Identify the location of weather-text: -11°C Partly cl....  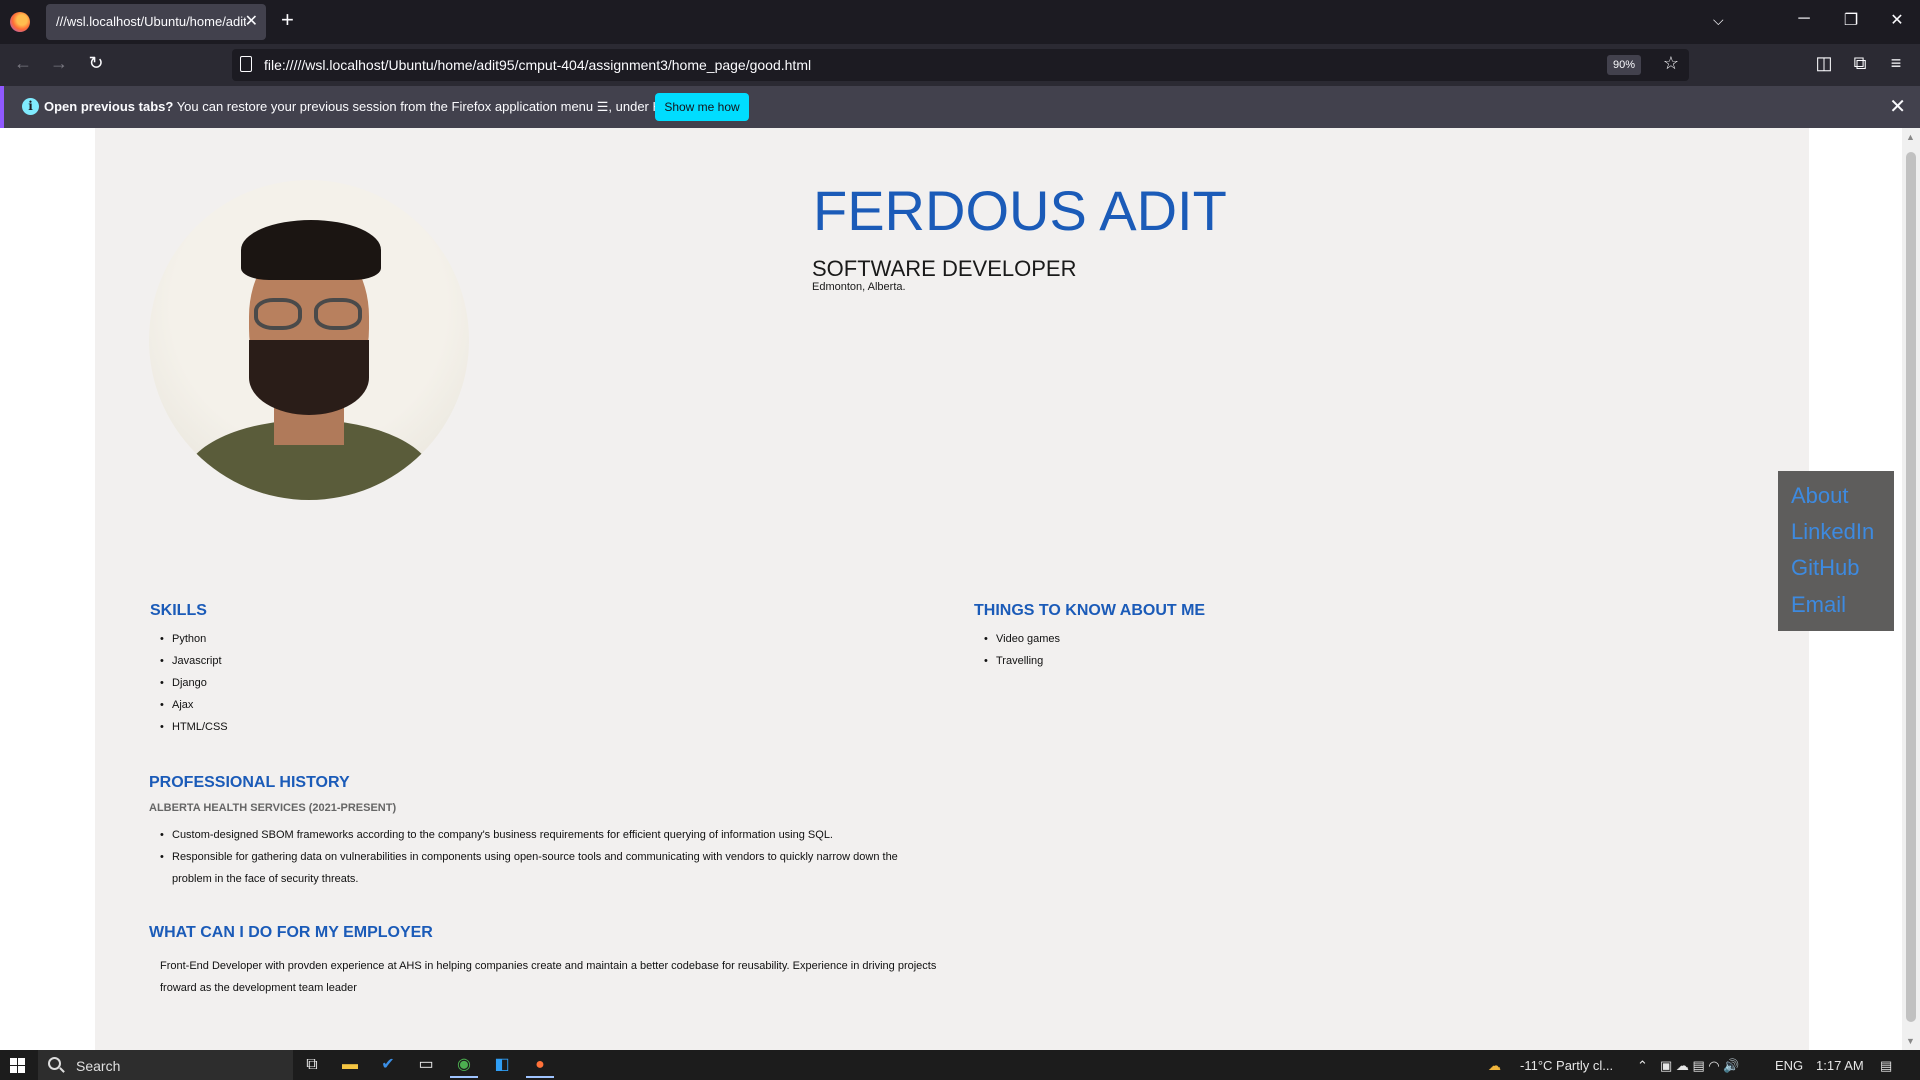
(1566, 1065).